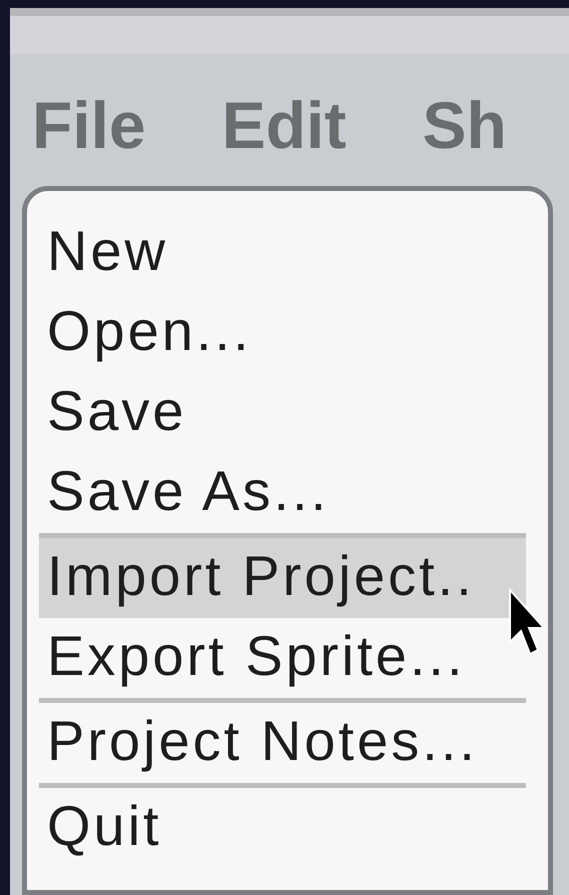 This screenshot has width=569, height=895. What do you see at coordinates (282, 413) in the screenshot?
I see `menu-item: Save` at bounding box center [282, 413].